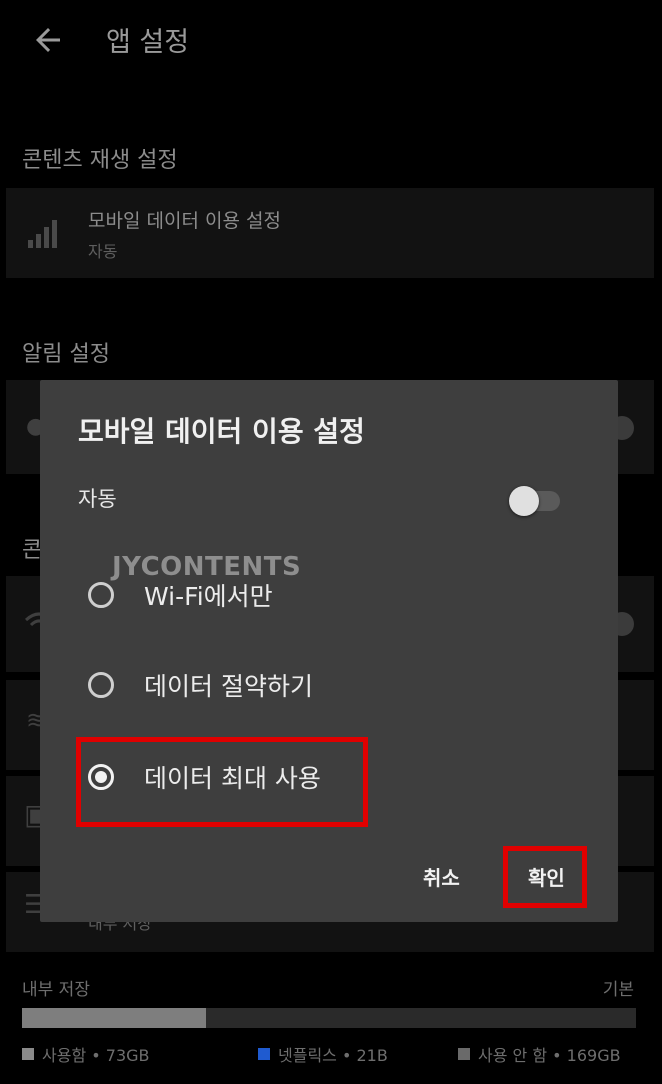 The image size is (662, 1084). I want to click on storage-bar, so click(329, 1018).